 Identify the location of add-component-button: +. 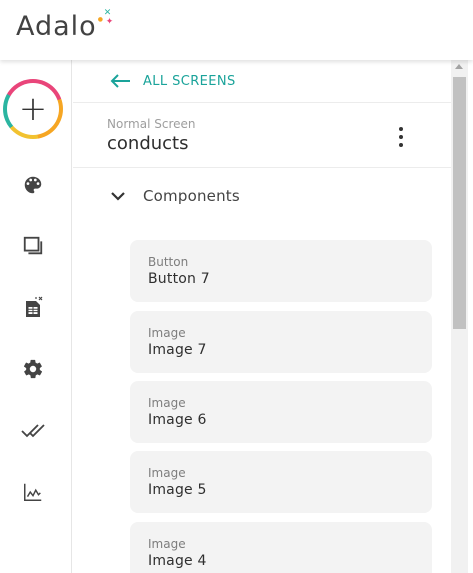
(33, 109).